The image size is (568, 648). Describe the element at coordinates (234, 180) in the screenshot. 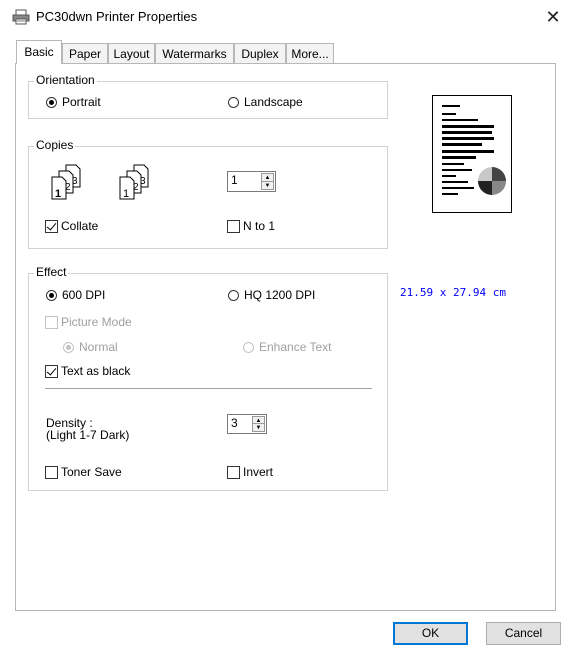

I see `copies-value: 1` at that location.